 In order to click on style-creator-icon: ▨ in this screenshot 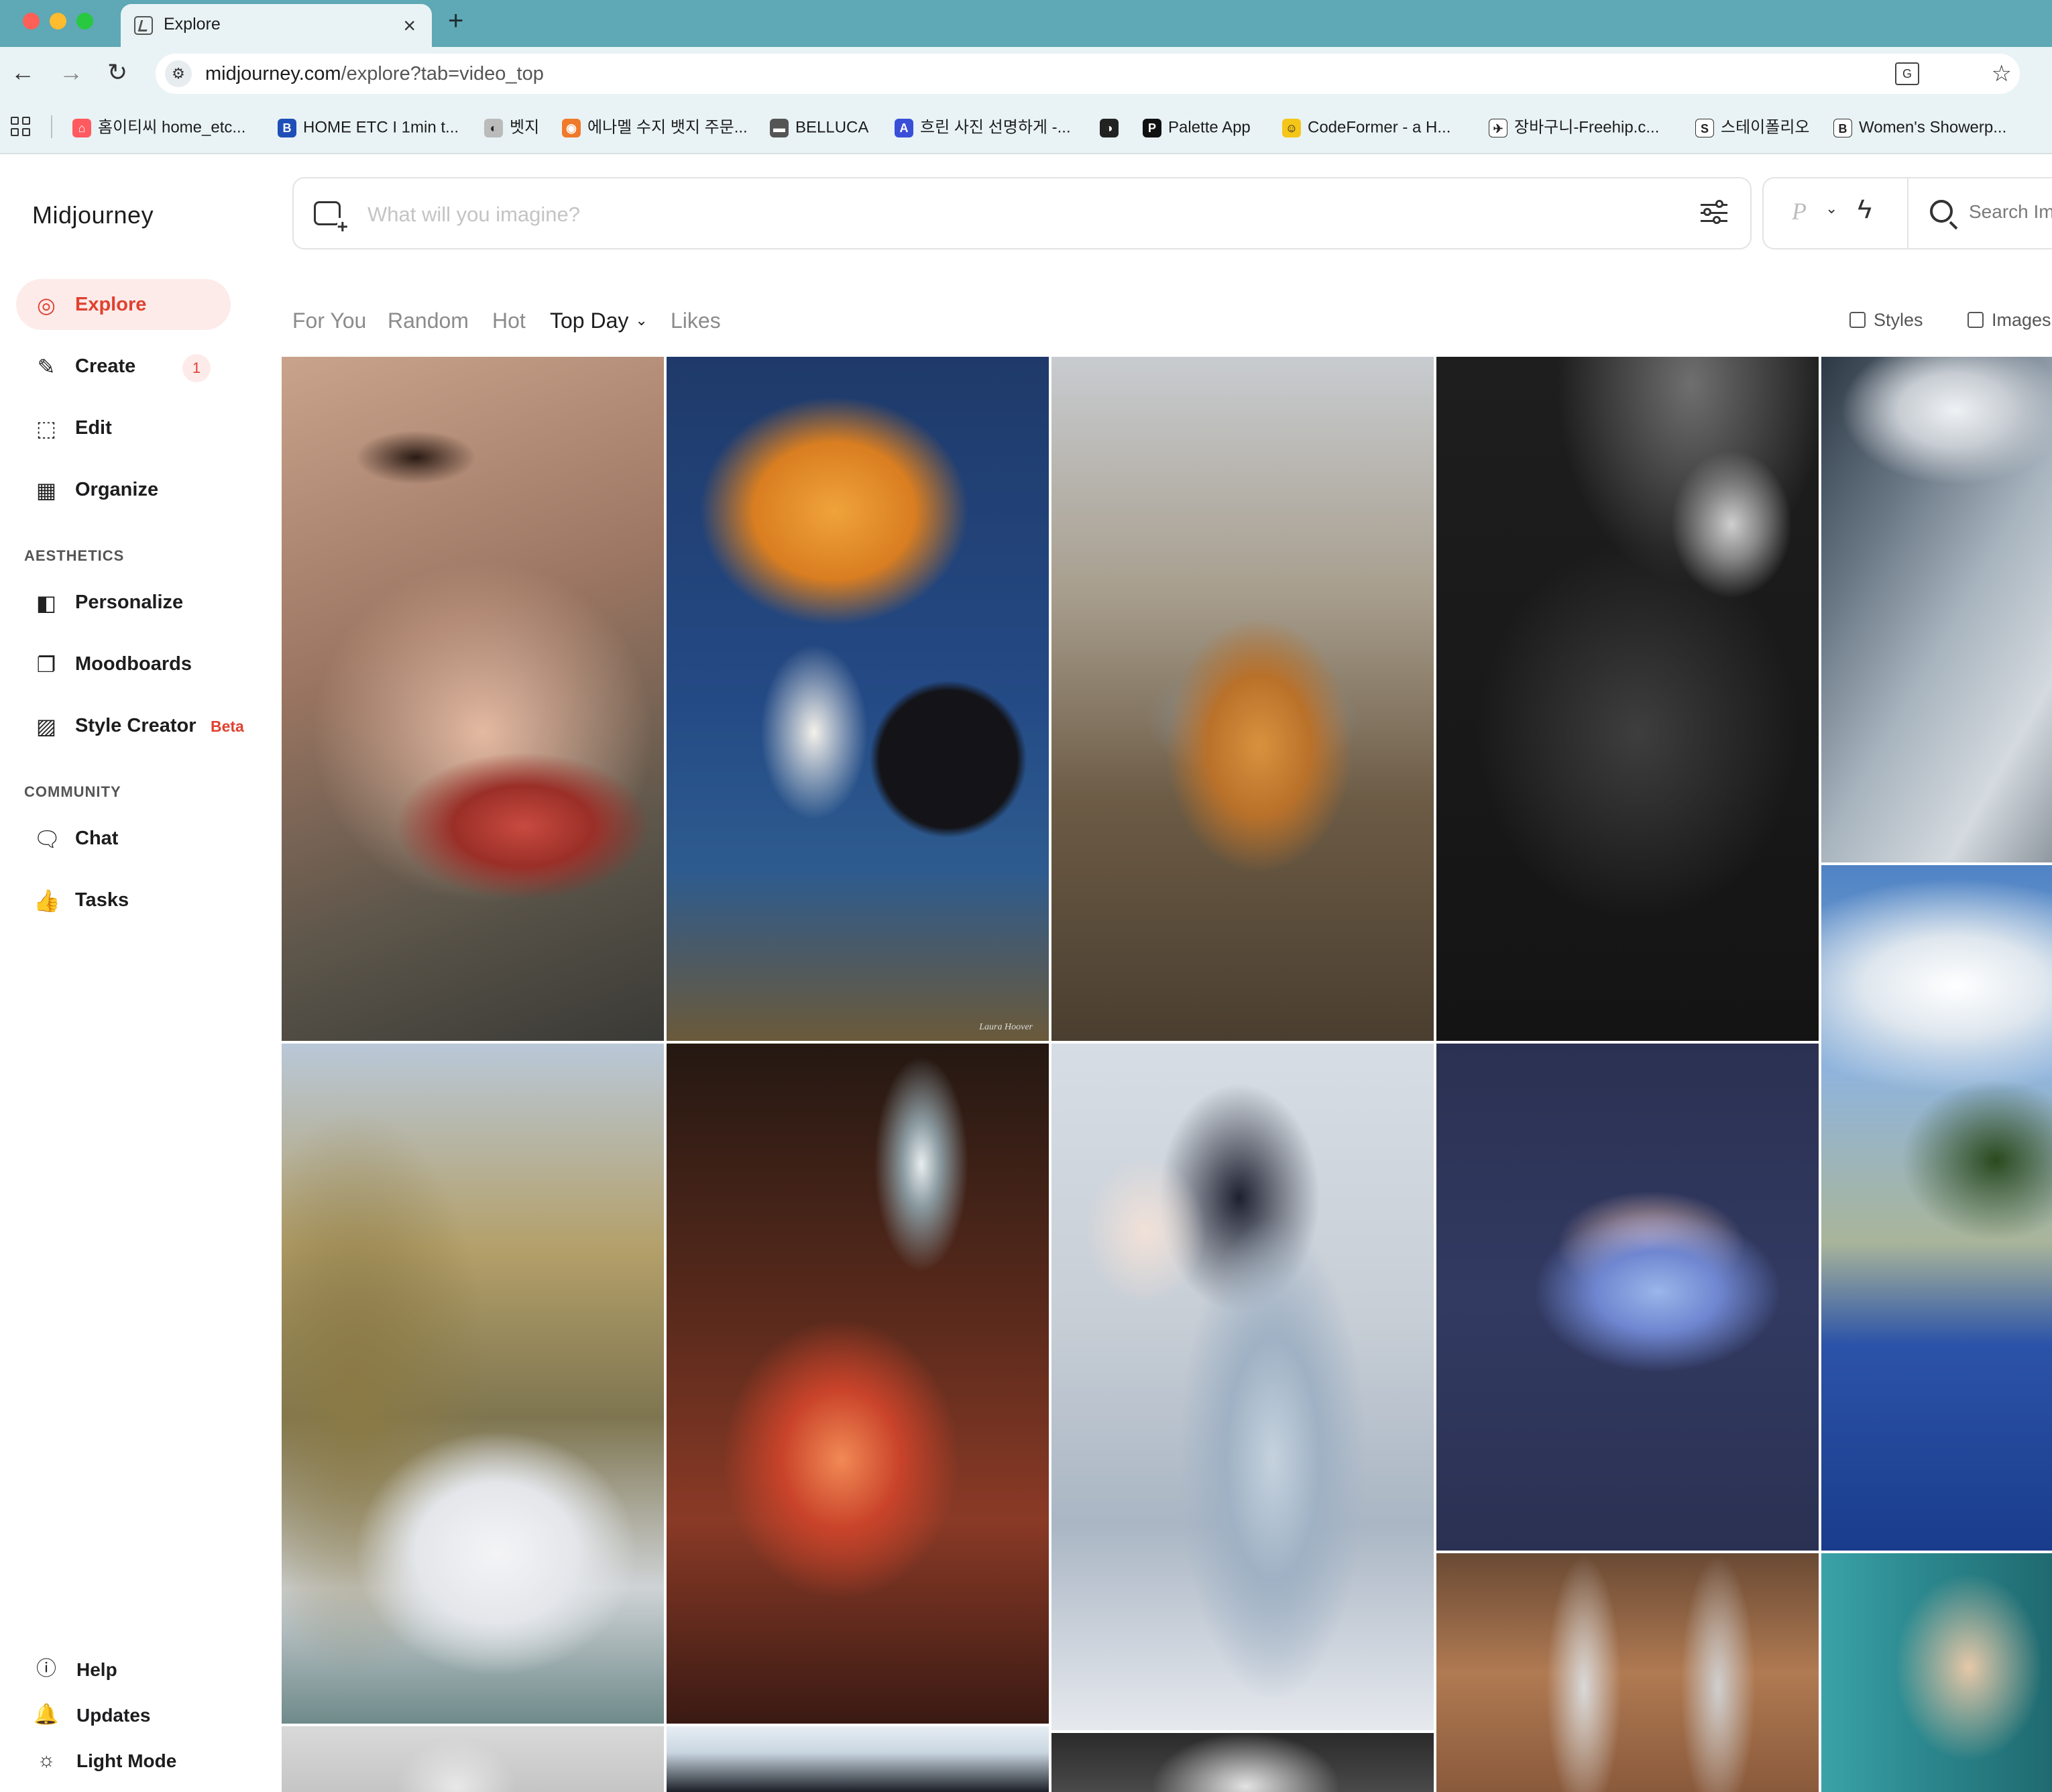, I will do `click(46, 726)`.